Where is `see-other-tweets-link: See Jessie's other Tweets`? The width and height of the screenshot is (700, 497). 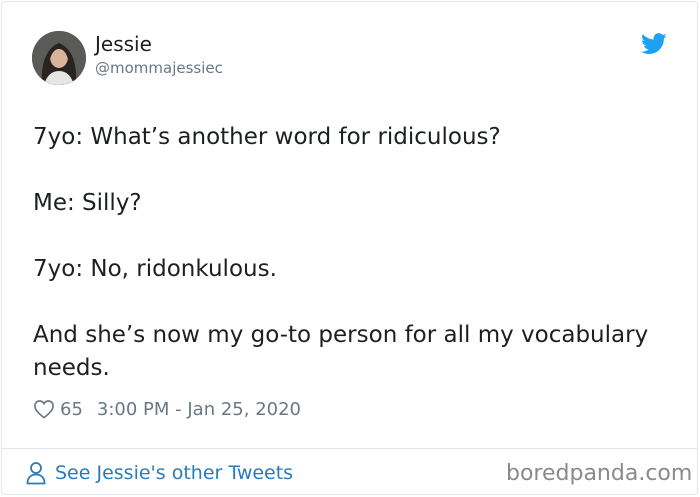 see-other-tweets-link: See Jessie's other Tweets is located at coordinates (159, 473).